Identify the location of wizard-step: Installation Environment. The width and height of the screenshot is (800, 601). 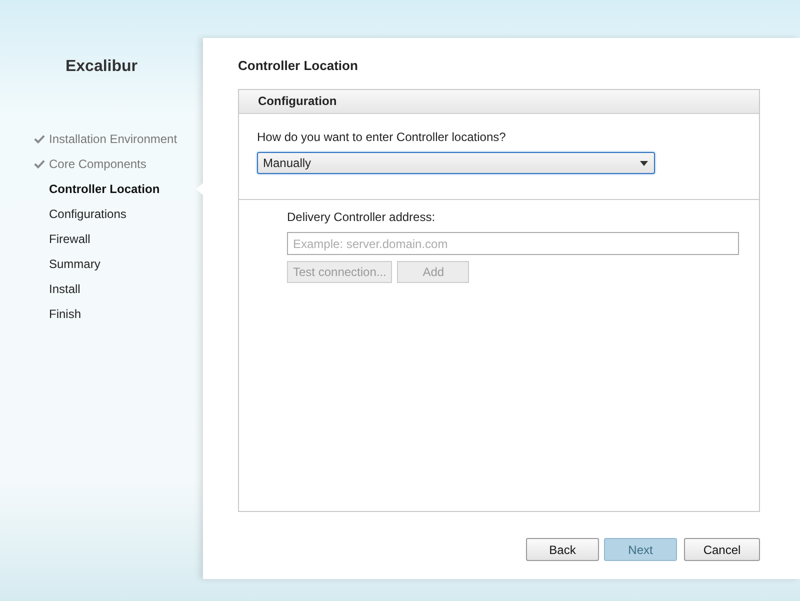
(101, 138).